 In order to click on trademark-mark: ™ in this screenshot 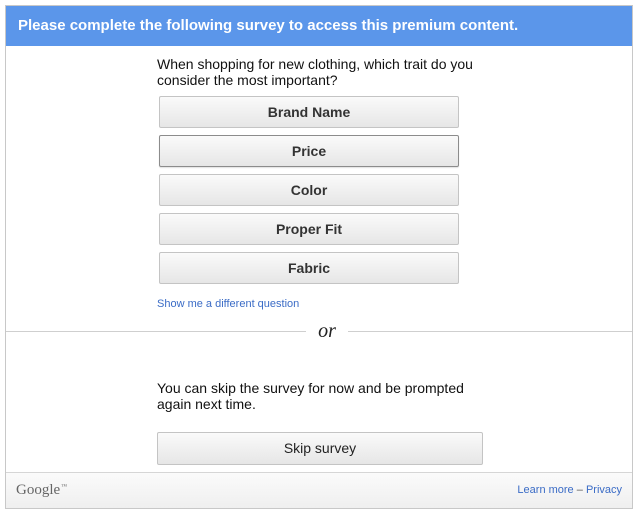, I will do `click(64, 487)`.